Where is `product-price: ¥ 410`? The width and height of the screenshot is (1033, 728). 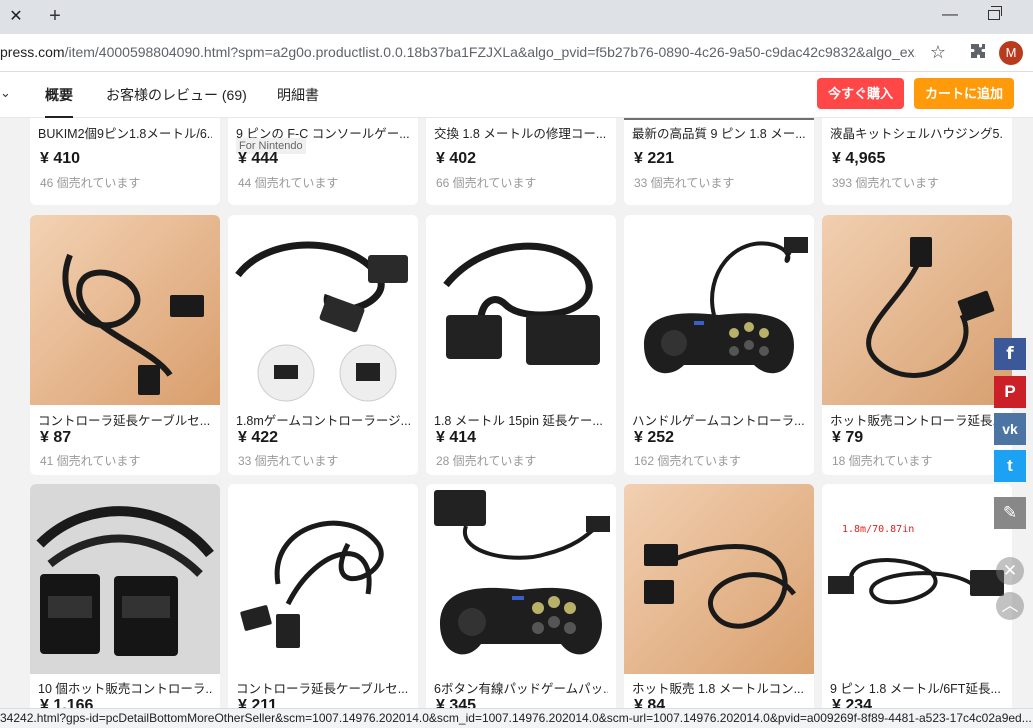 product-price: ¥ 410 is located at coordinates (60, 158).